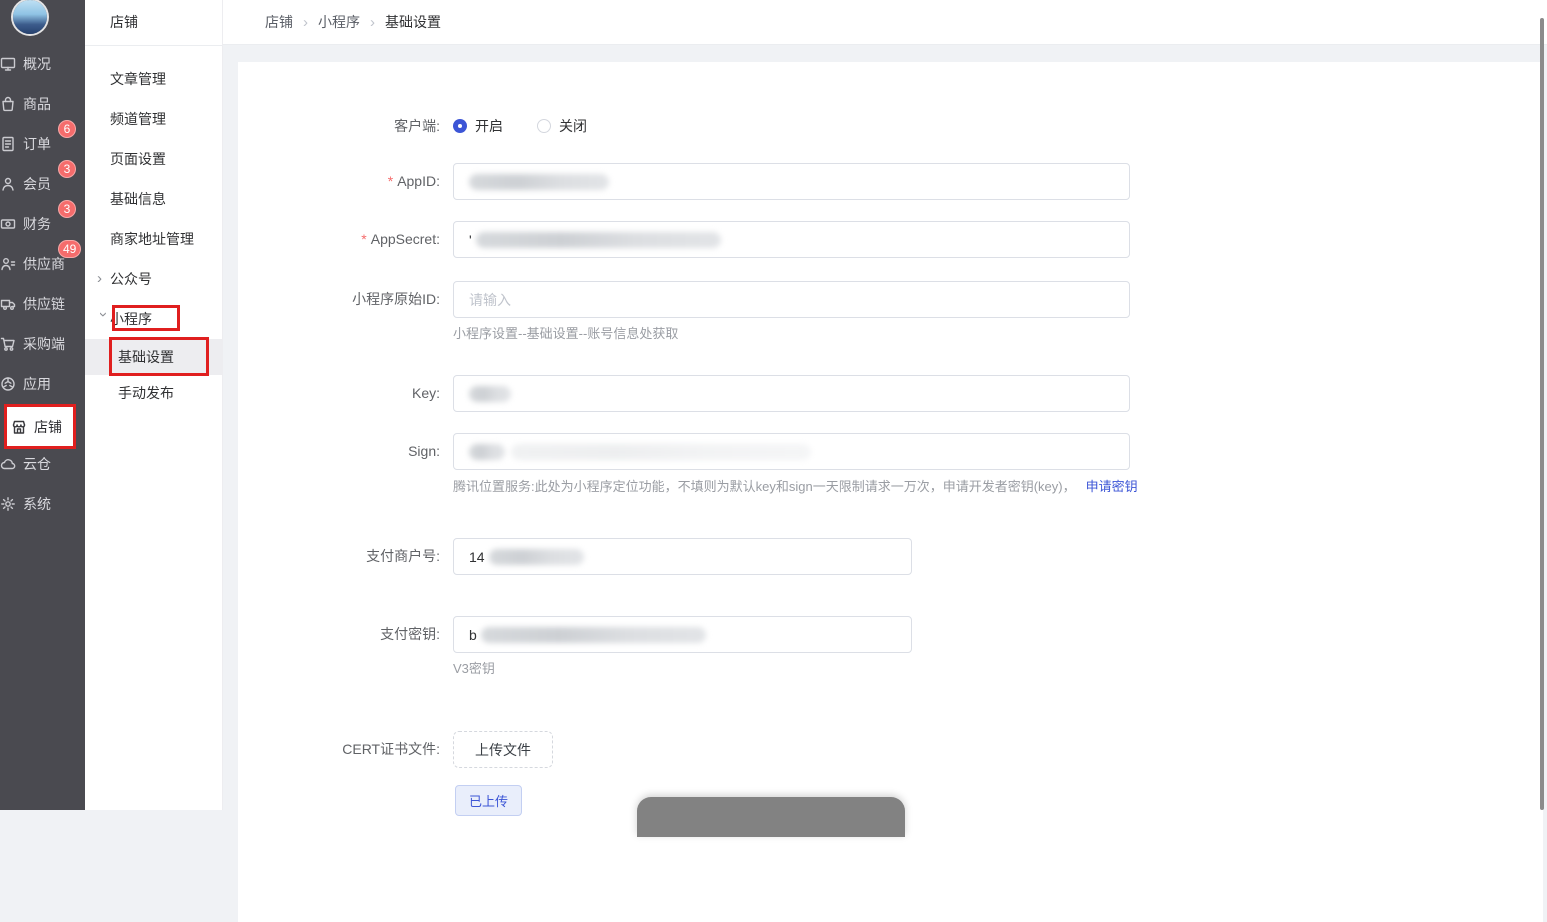 Image resolution: width=1547 pixels, height=922 pixels. What do you see at coordinates (470, 239) in the screenshot?
I see `value-prefix: '` at bounding box center [470, 239].